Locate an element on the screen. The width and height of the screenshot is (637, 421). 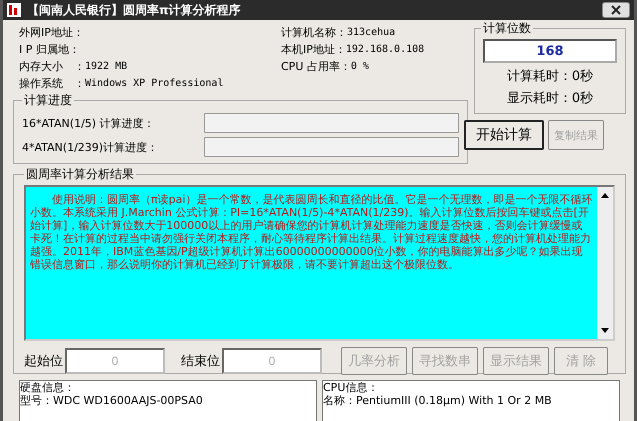
app-icon is located at coordinates (14, 10).